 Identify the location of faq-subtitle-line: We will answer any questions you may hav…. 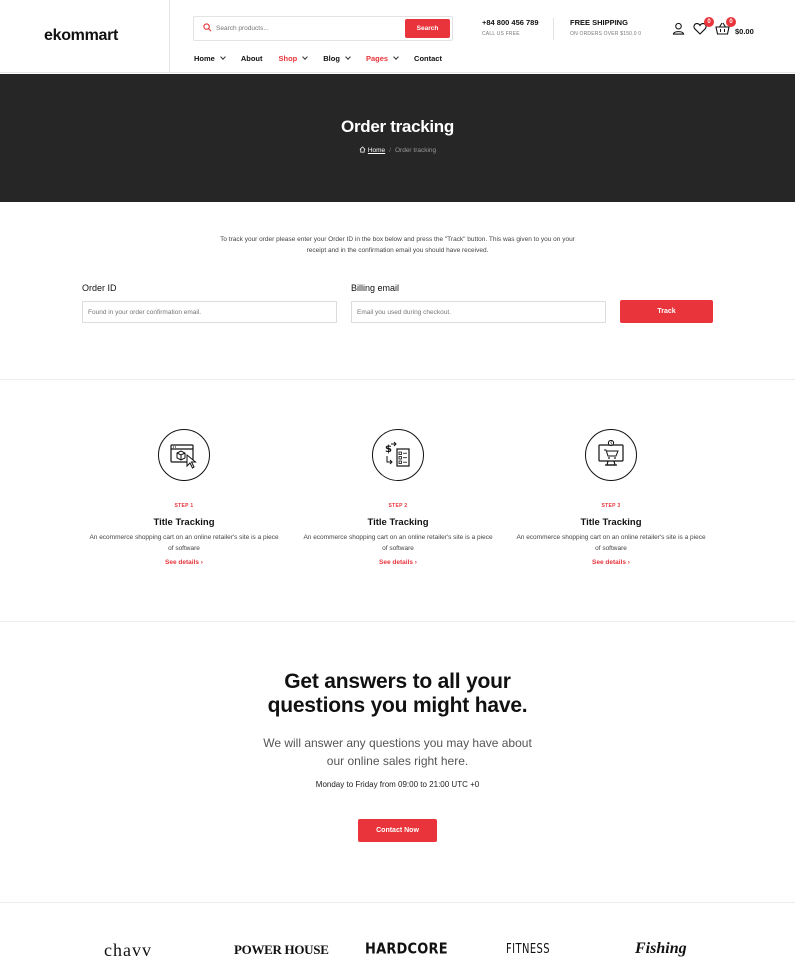
(397, 743).